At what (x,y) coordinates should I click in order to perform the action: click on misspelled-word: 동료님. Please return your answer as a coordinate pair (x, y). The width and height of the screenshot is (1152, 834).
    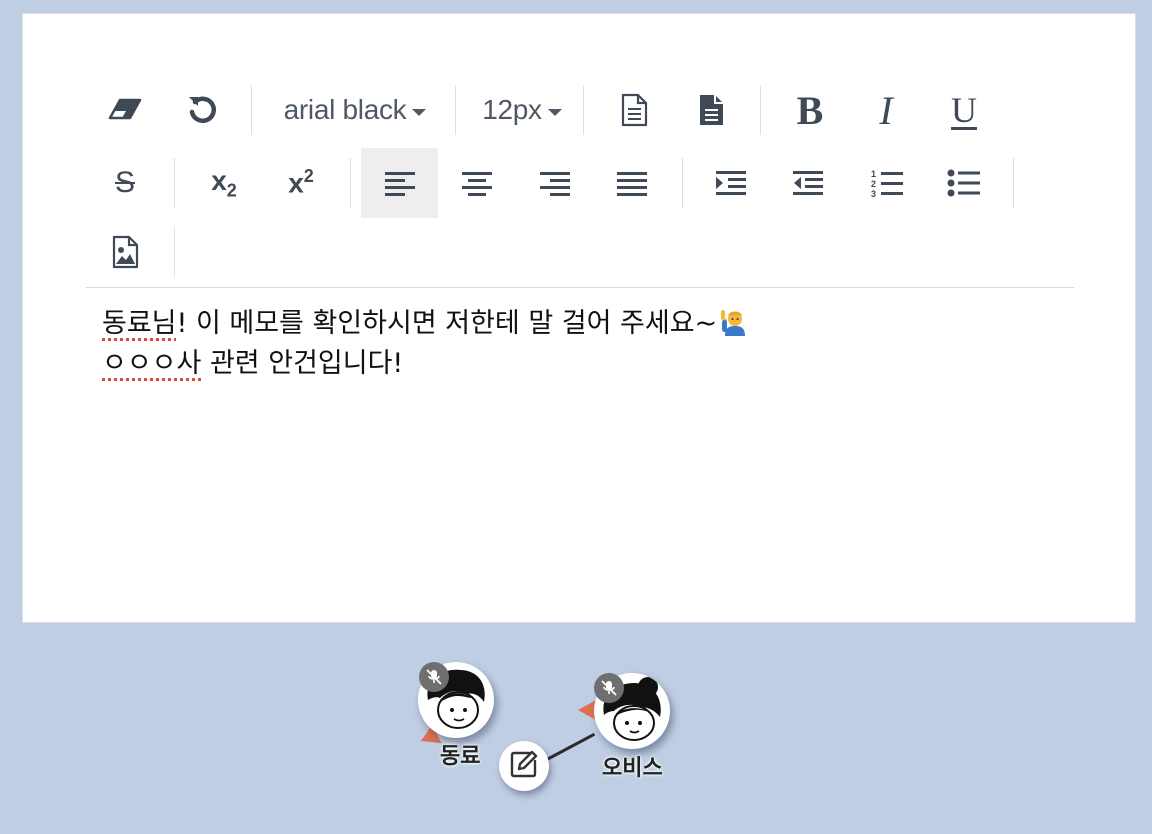
    Looking at the image, I should click on (139, 323).